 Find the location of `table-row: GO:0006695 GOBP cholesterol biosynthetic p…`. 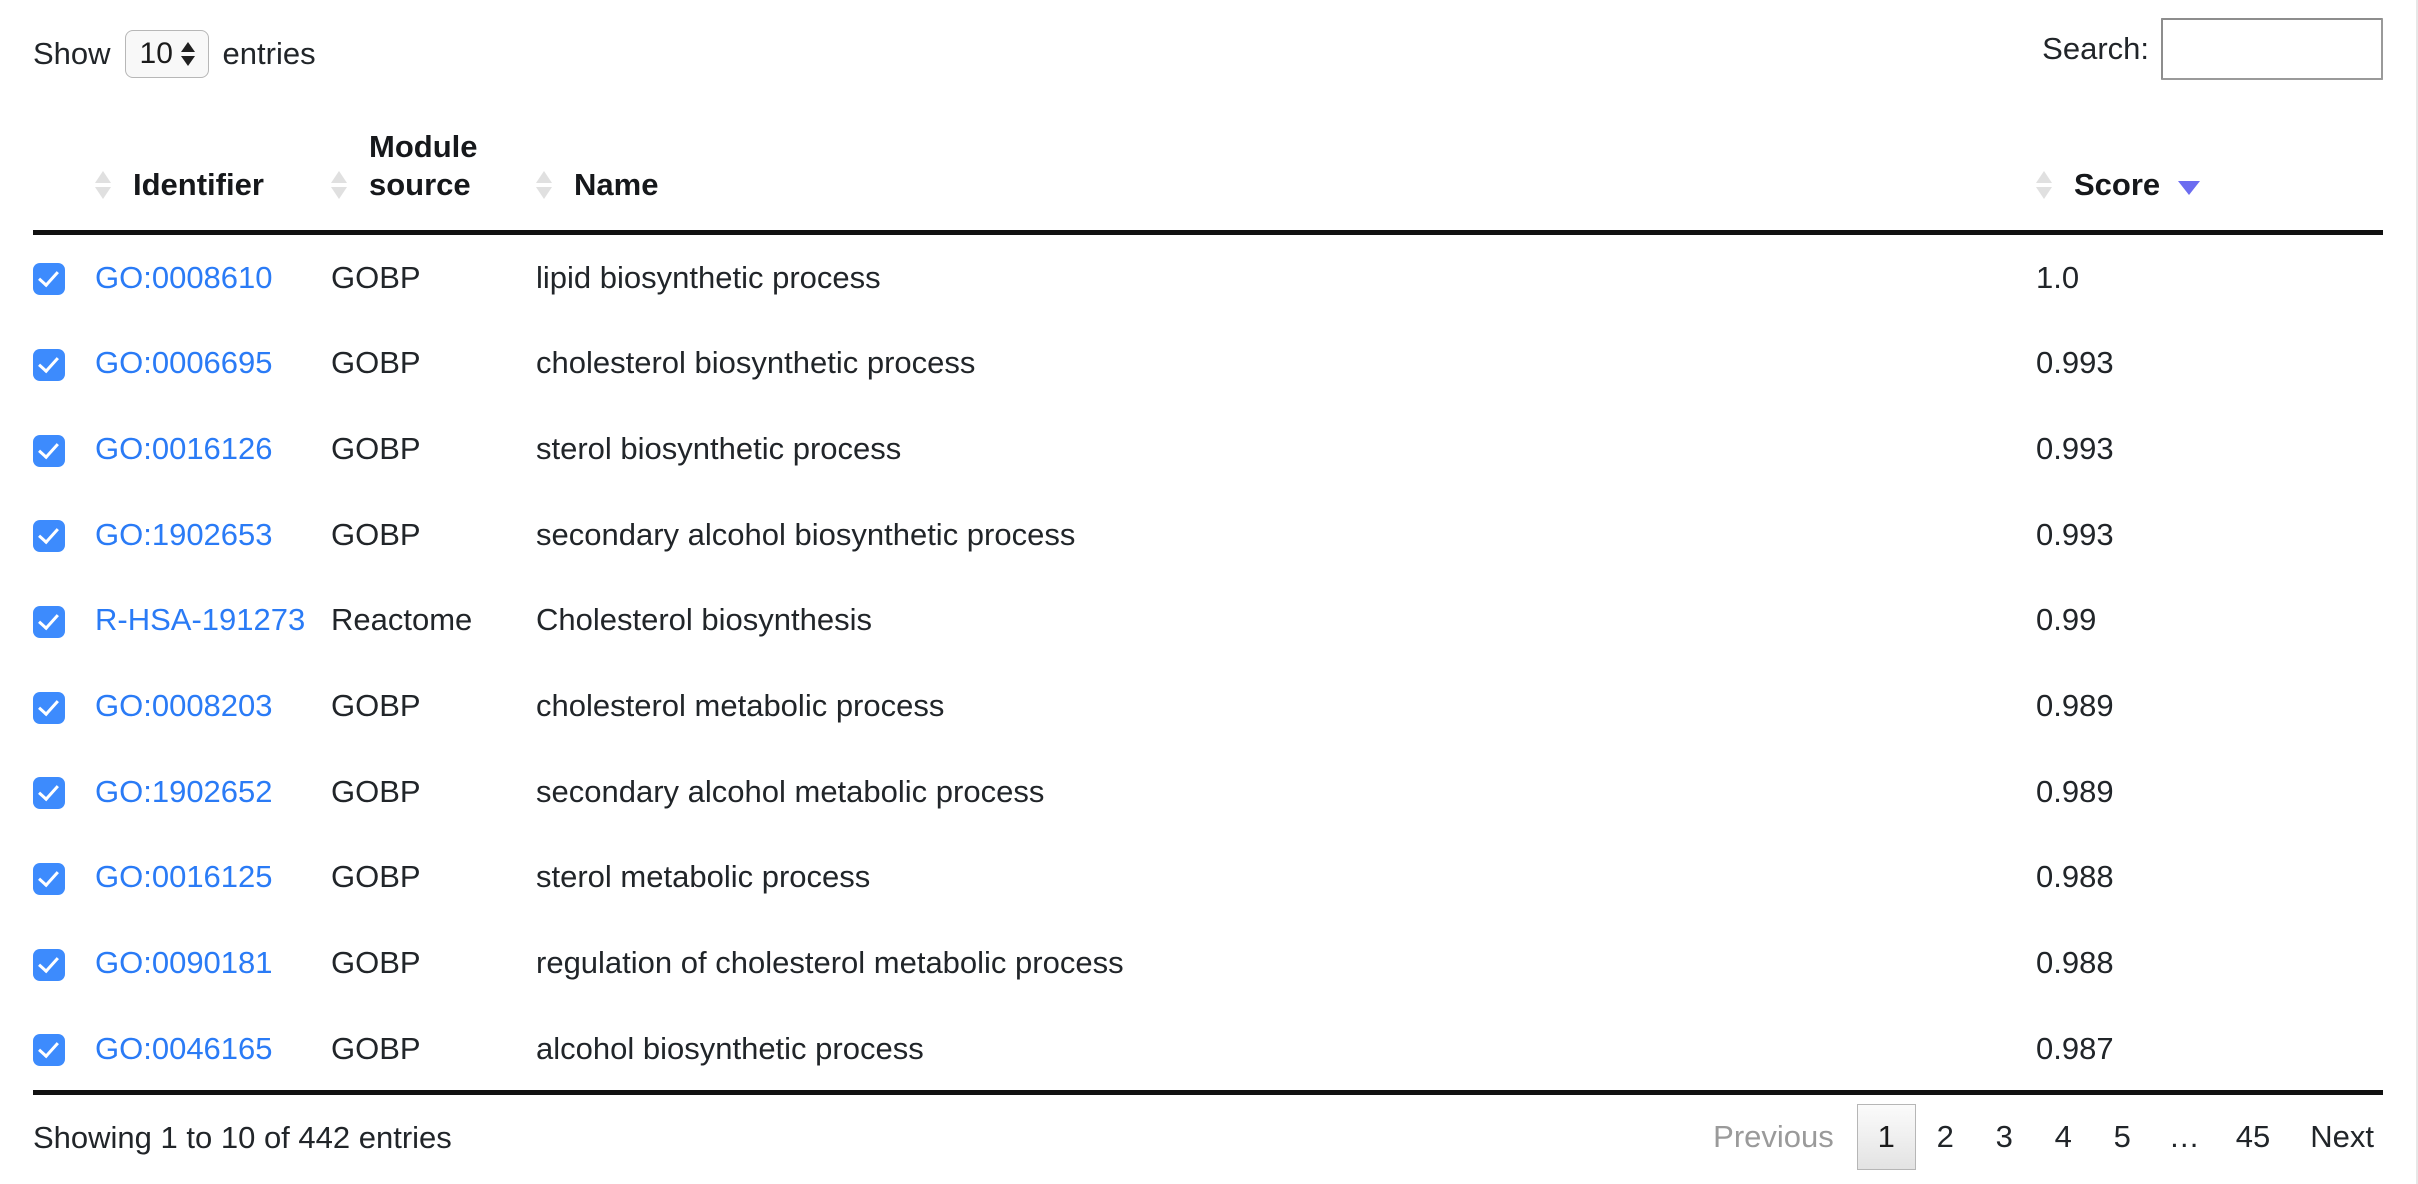

table-row: GO:0006695 GOBP cholesterol biosynthetic p… is located at coordinates (1208, 363).